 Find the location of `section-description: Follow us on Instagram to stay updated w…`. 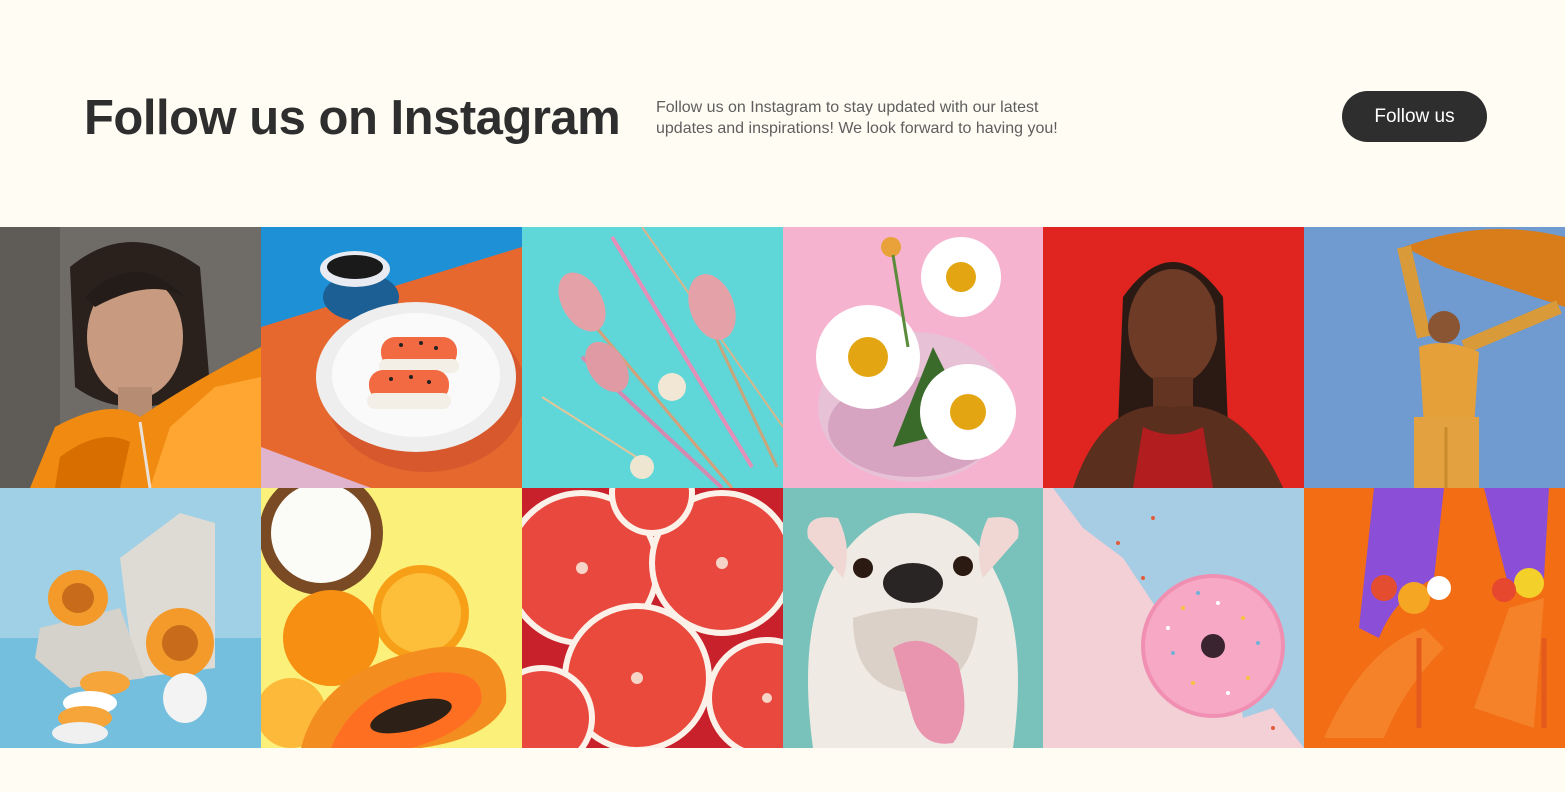

section-description: Follow us on Instagram to stay updated w… is located at coordinates (857, 118).